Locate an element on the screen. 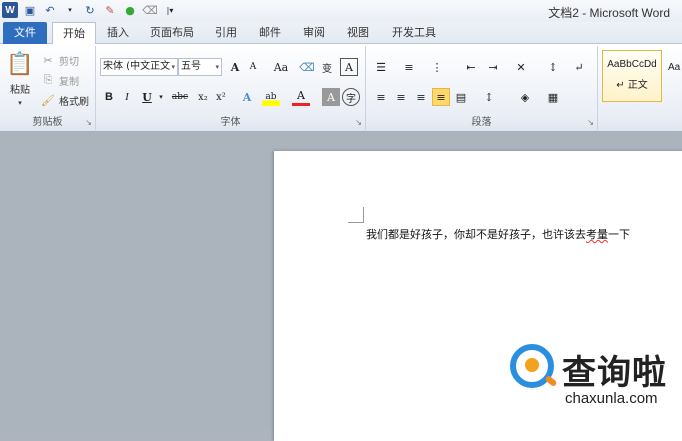  tab-mailings: 邮件 is located at coordinates (270, 33).